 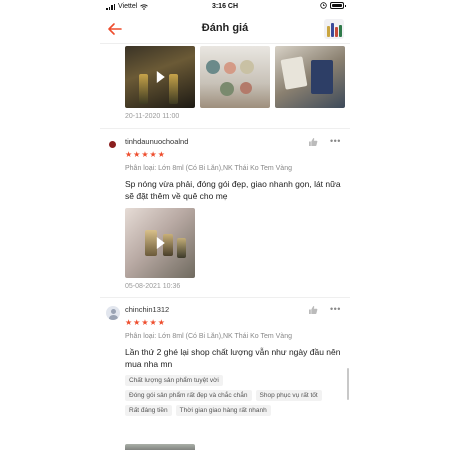 What do you see at coordinates (148, 410) in the screenshot?
I see `review-tag: Rất đáng tiền` at bounding box center [148, 410].